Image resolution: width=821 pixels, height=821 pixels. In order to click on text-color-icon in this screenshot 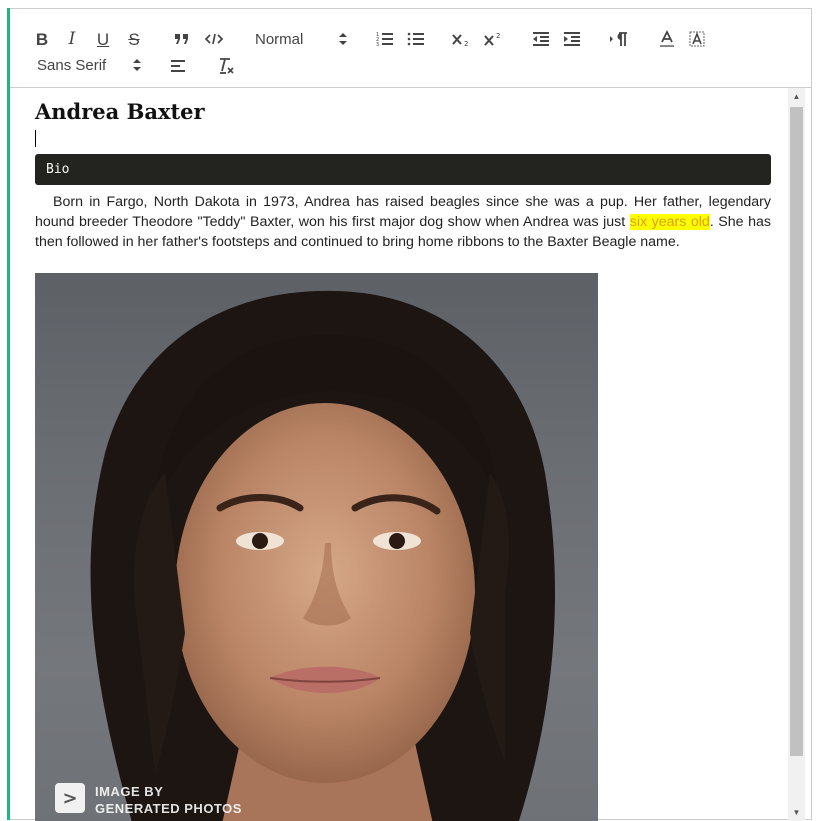, I will do `click(667, 38)`.